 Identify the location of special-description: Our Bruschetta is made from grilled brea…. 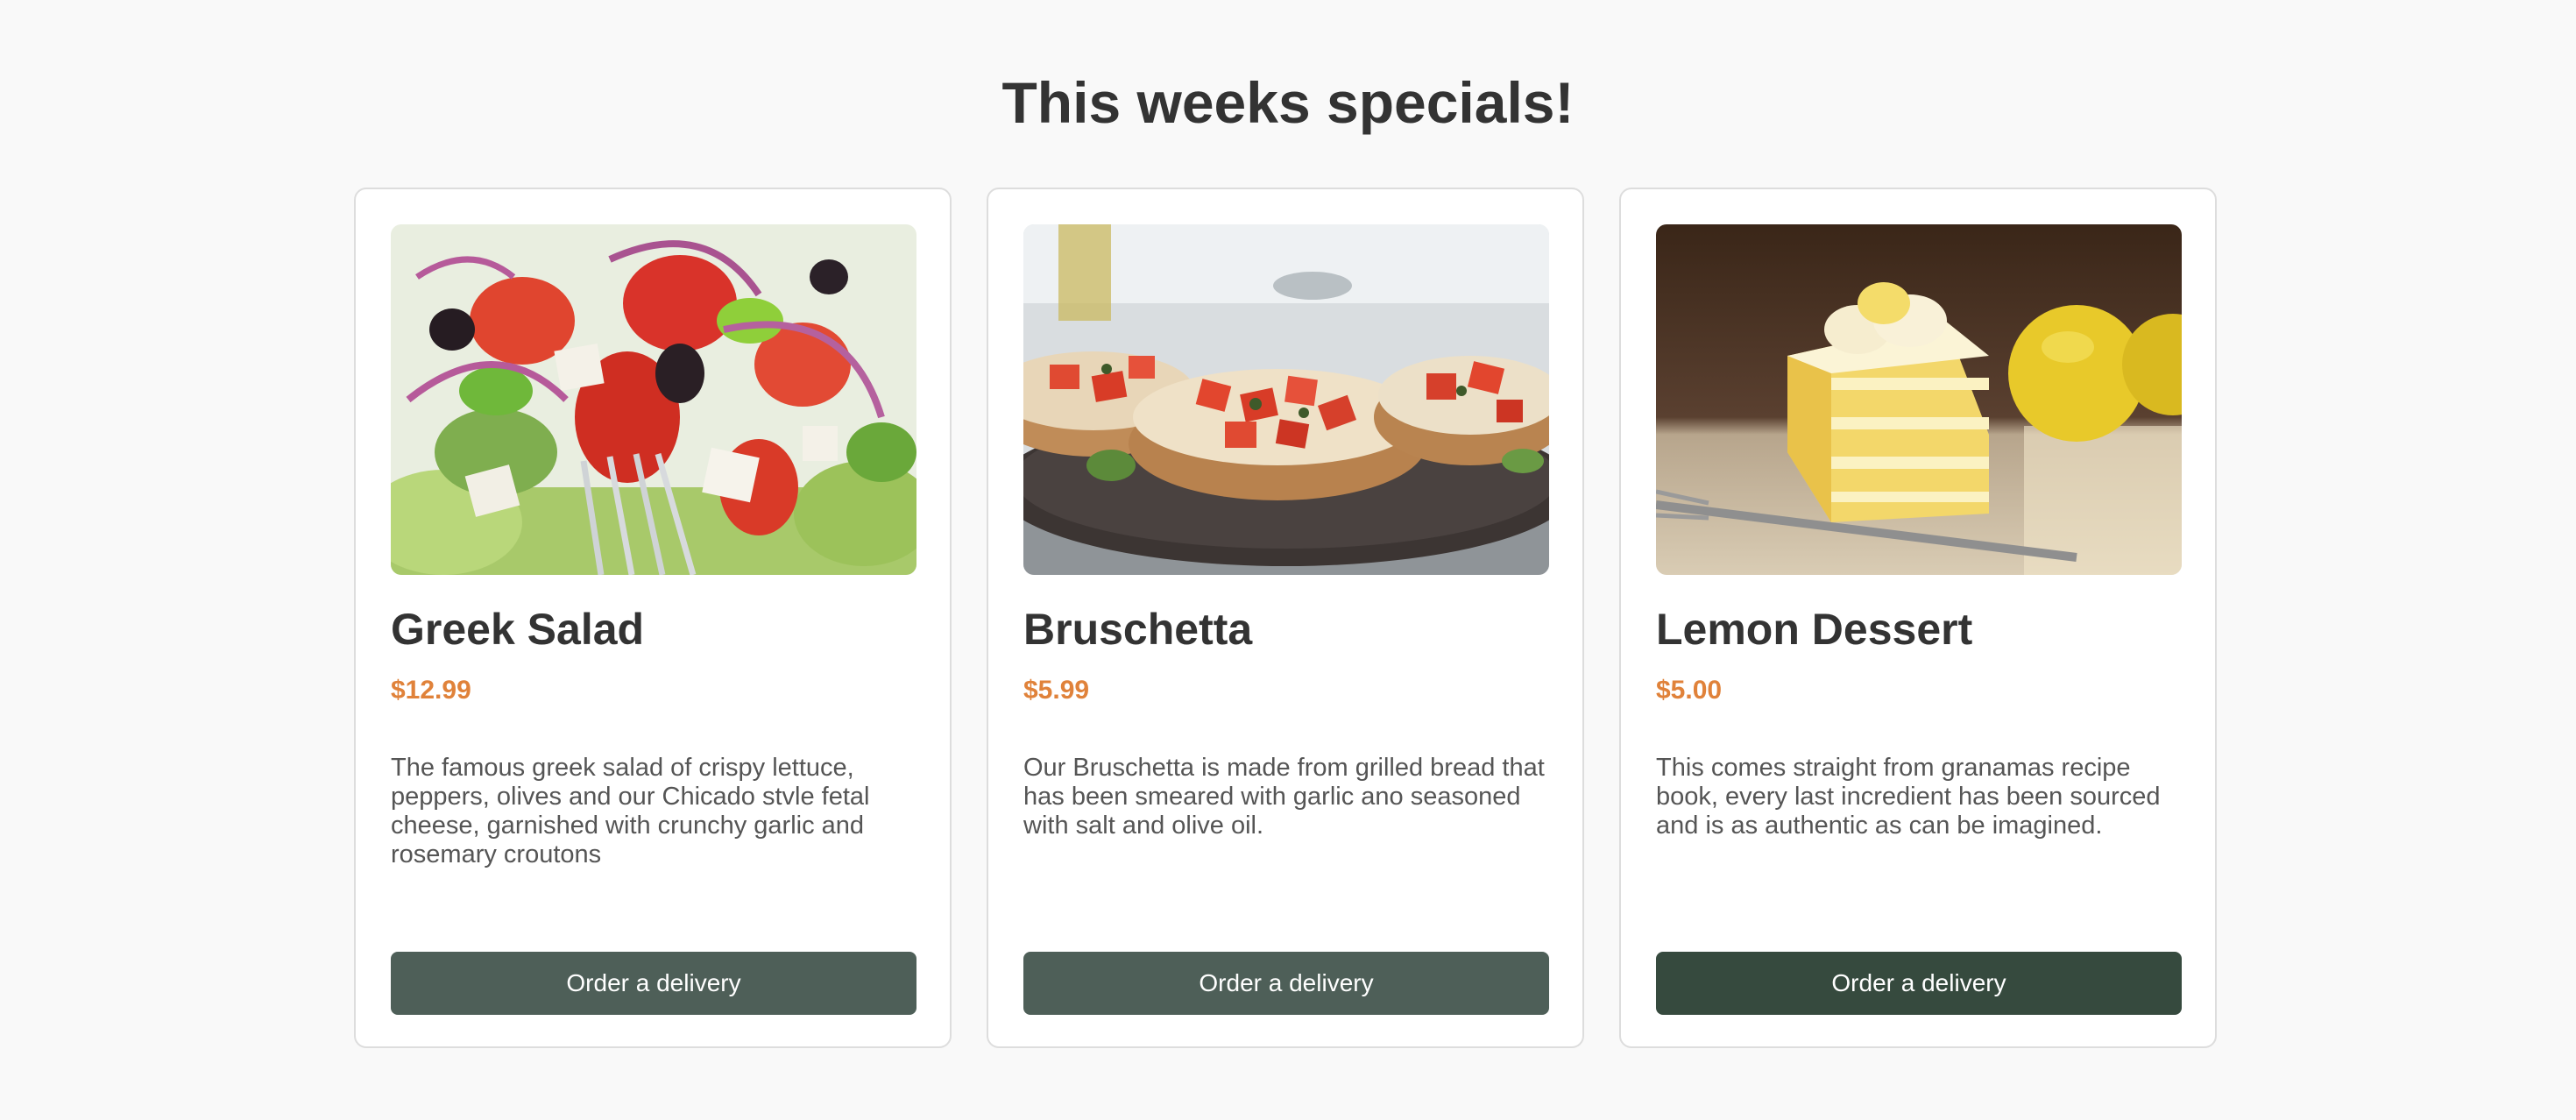
(1284, 797).